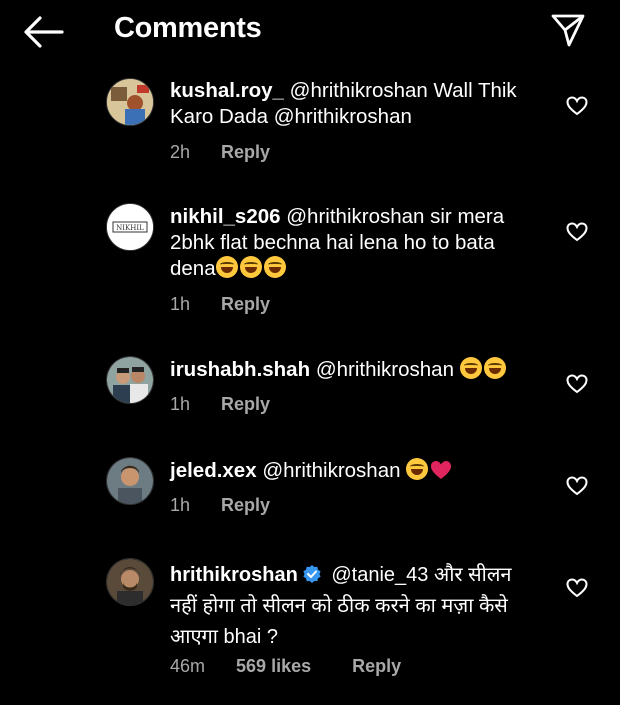 The height and width of the screenshot is (705, 620). What do you see at coordinates (240, 369) in the screenshot?
I see `comment-username: irushabh.shah` at bounding box center [240, 369].